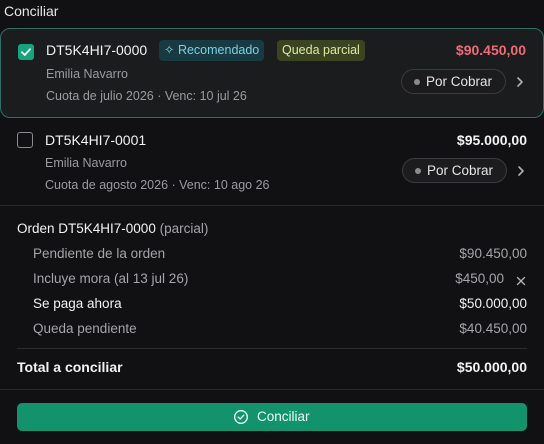 The image size is (544, 444). I want to click on section-title: Conciliar, so click(31, 11).